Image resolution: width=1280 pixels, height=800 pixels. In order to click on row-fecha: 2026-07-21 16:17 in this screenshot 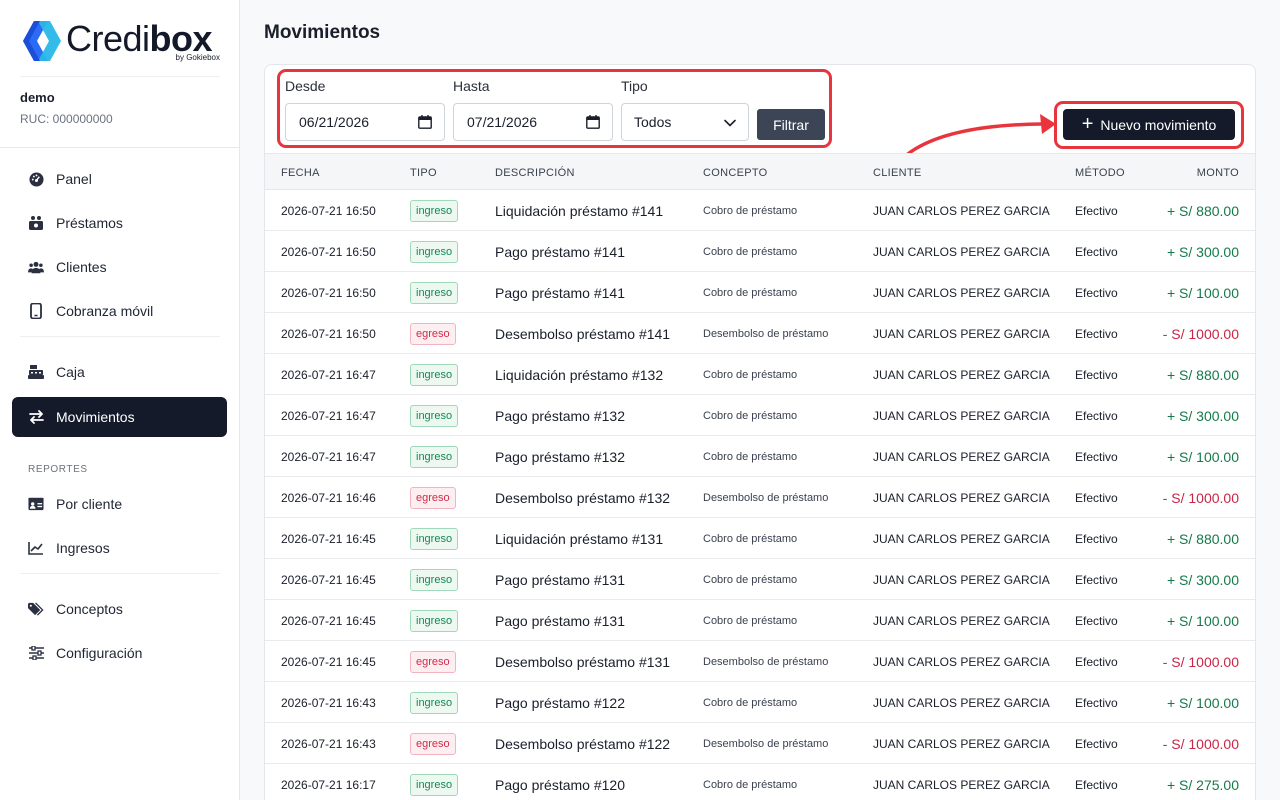, I will do `click(328, 784)`.